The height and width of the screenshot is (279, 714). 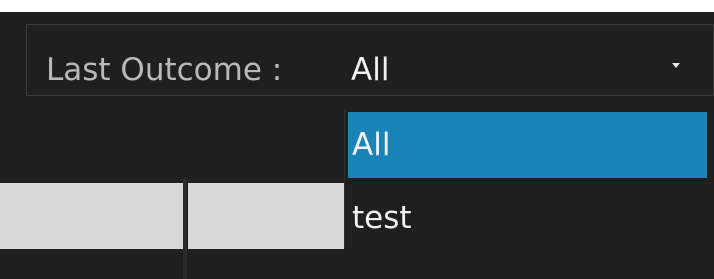 I want to click on dropdown-option-test: test, so click(x=527, y=218).